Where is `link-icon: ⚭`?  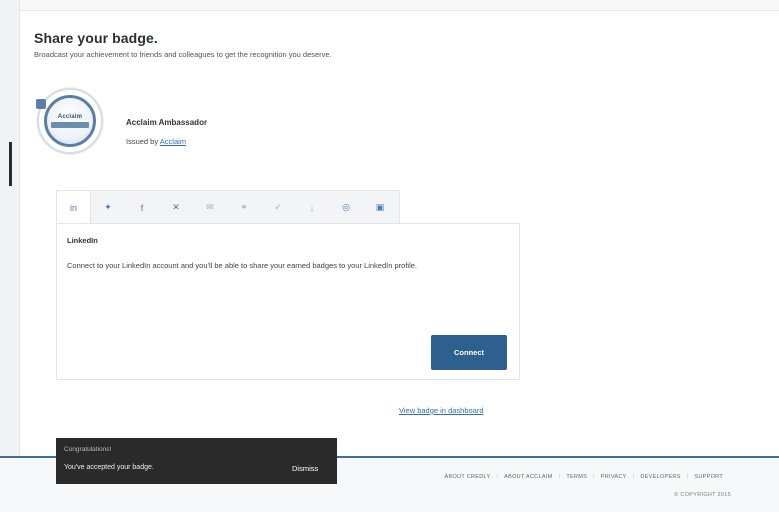
link-icon: ⚭ is located at coordinates (244, 207).